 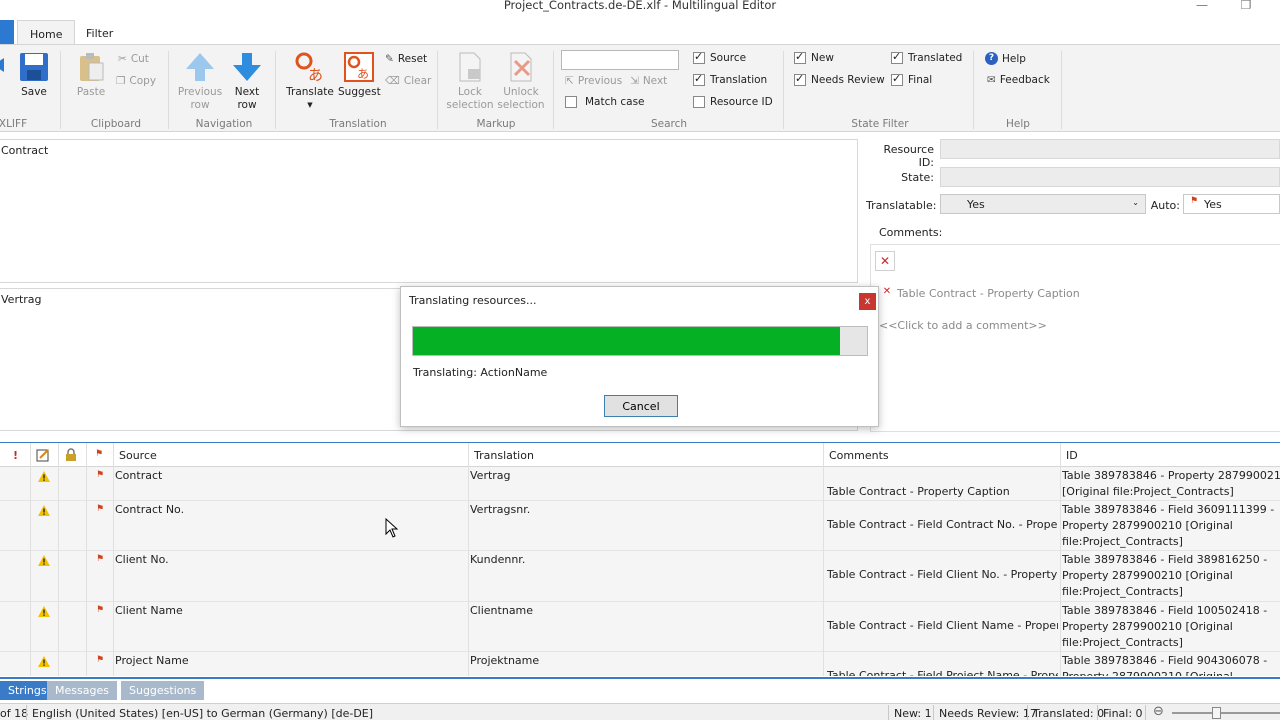 I want to click on search-input, so click(x=620, y=60).